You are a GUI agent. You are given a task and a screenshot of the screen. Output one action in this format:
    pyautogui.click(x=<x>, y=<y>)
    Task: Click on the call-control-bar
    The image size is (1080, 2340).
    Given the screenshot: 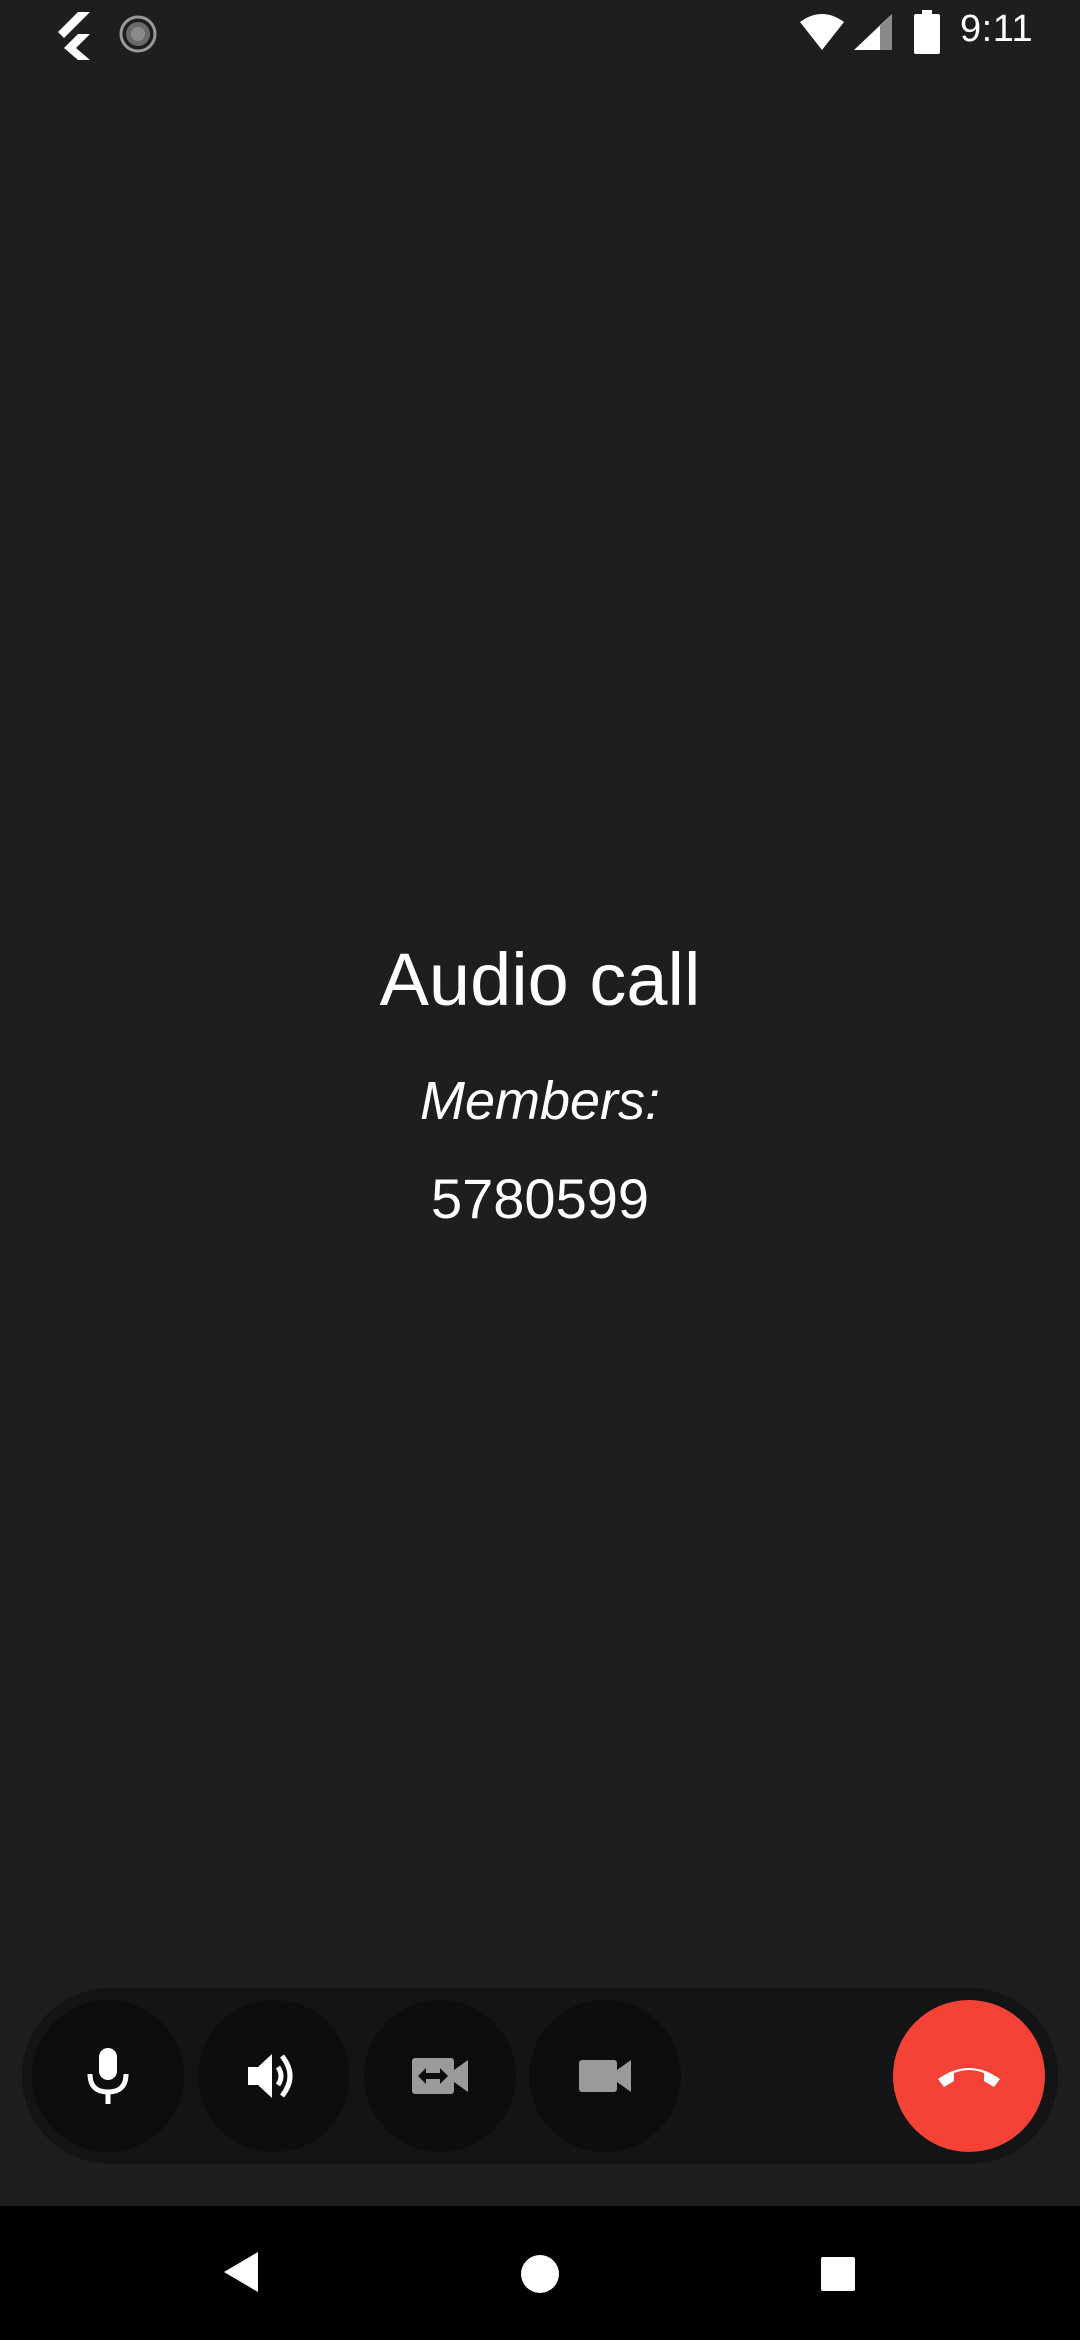 What is the action you would take?
    pyautogui.click(x=540, y=2076)
    